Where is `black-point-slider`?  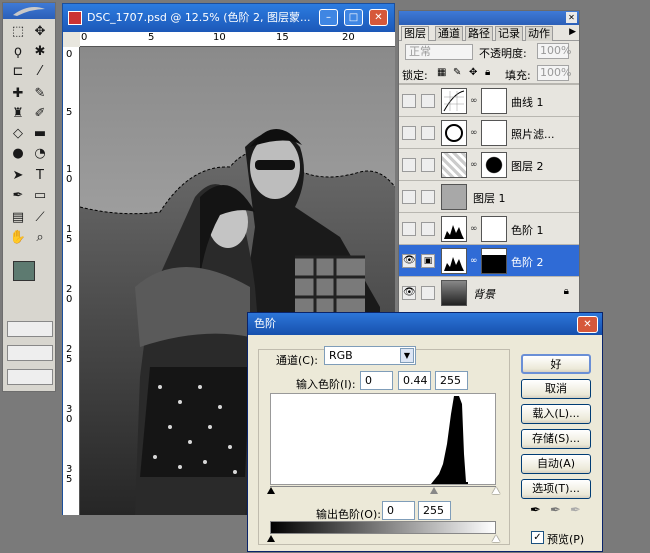
black-point-slider is located at coordinates (271, 490).